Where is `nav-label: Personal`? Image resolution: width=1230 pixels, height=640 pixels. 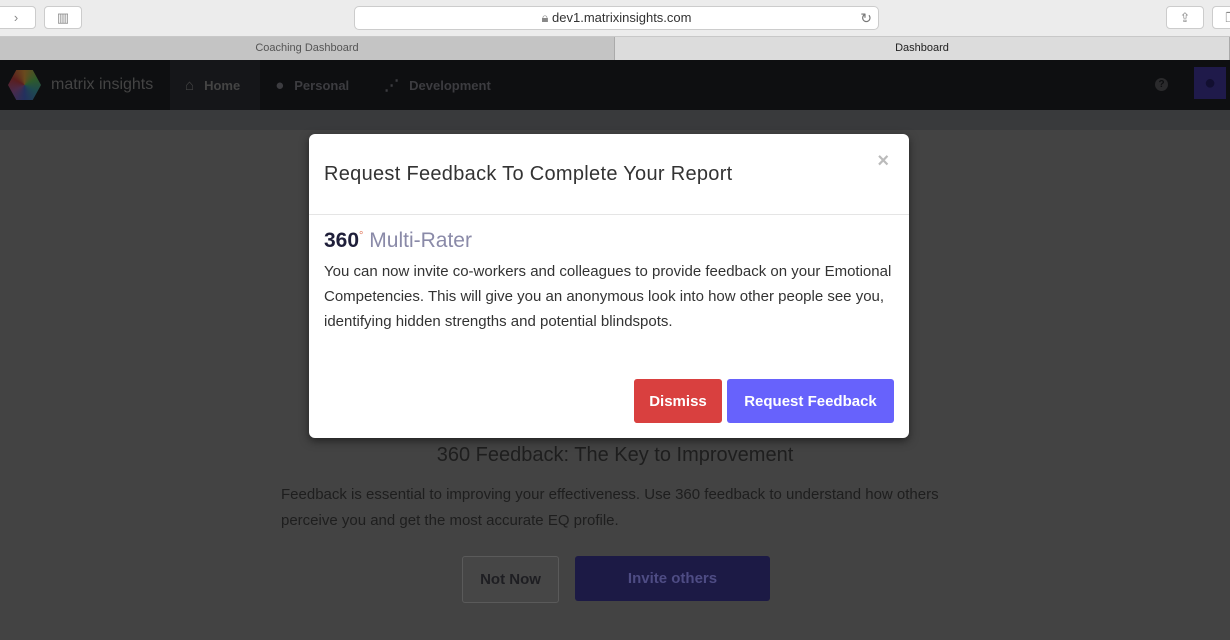 nav-label: Personal is located at coordinates (322, 85).